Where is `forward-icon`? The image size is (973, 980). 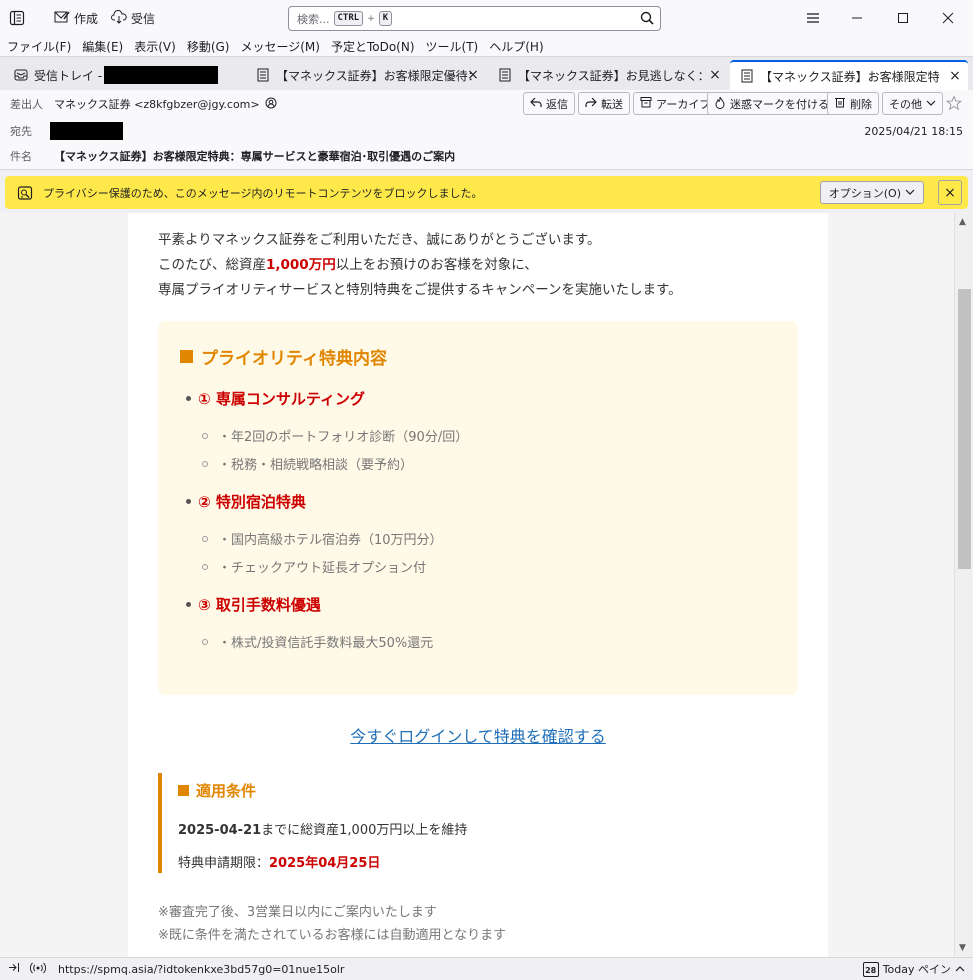
forward-icon is located at coordinates (591, 104).